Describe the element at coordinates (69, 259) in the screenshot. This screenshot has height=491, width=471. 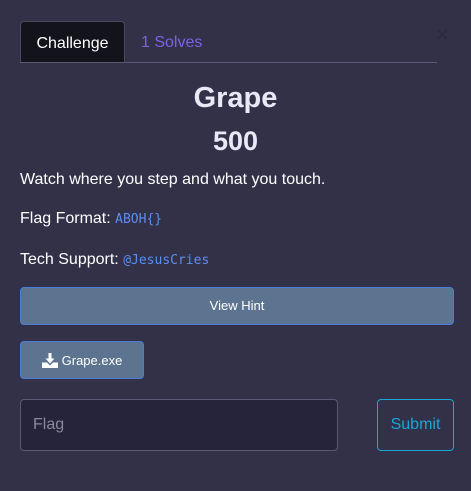
I see `tech-support-label: Tech Support:` at that location.